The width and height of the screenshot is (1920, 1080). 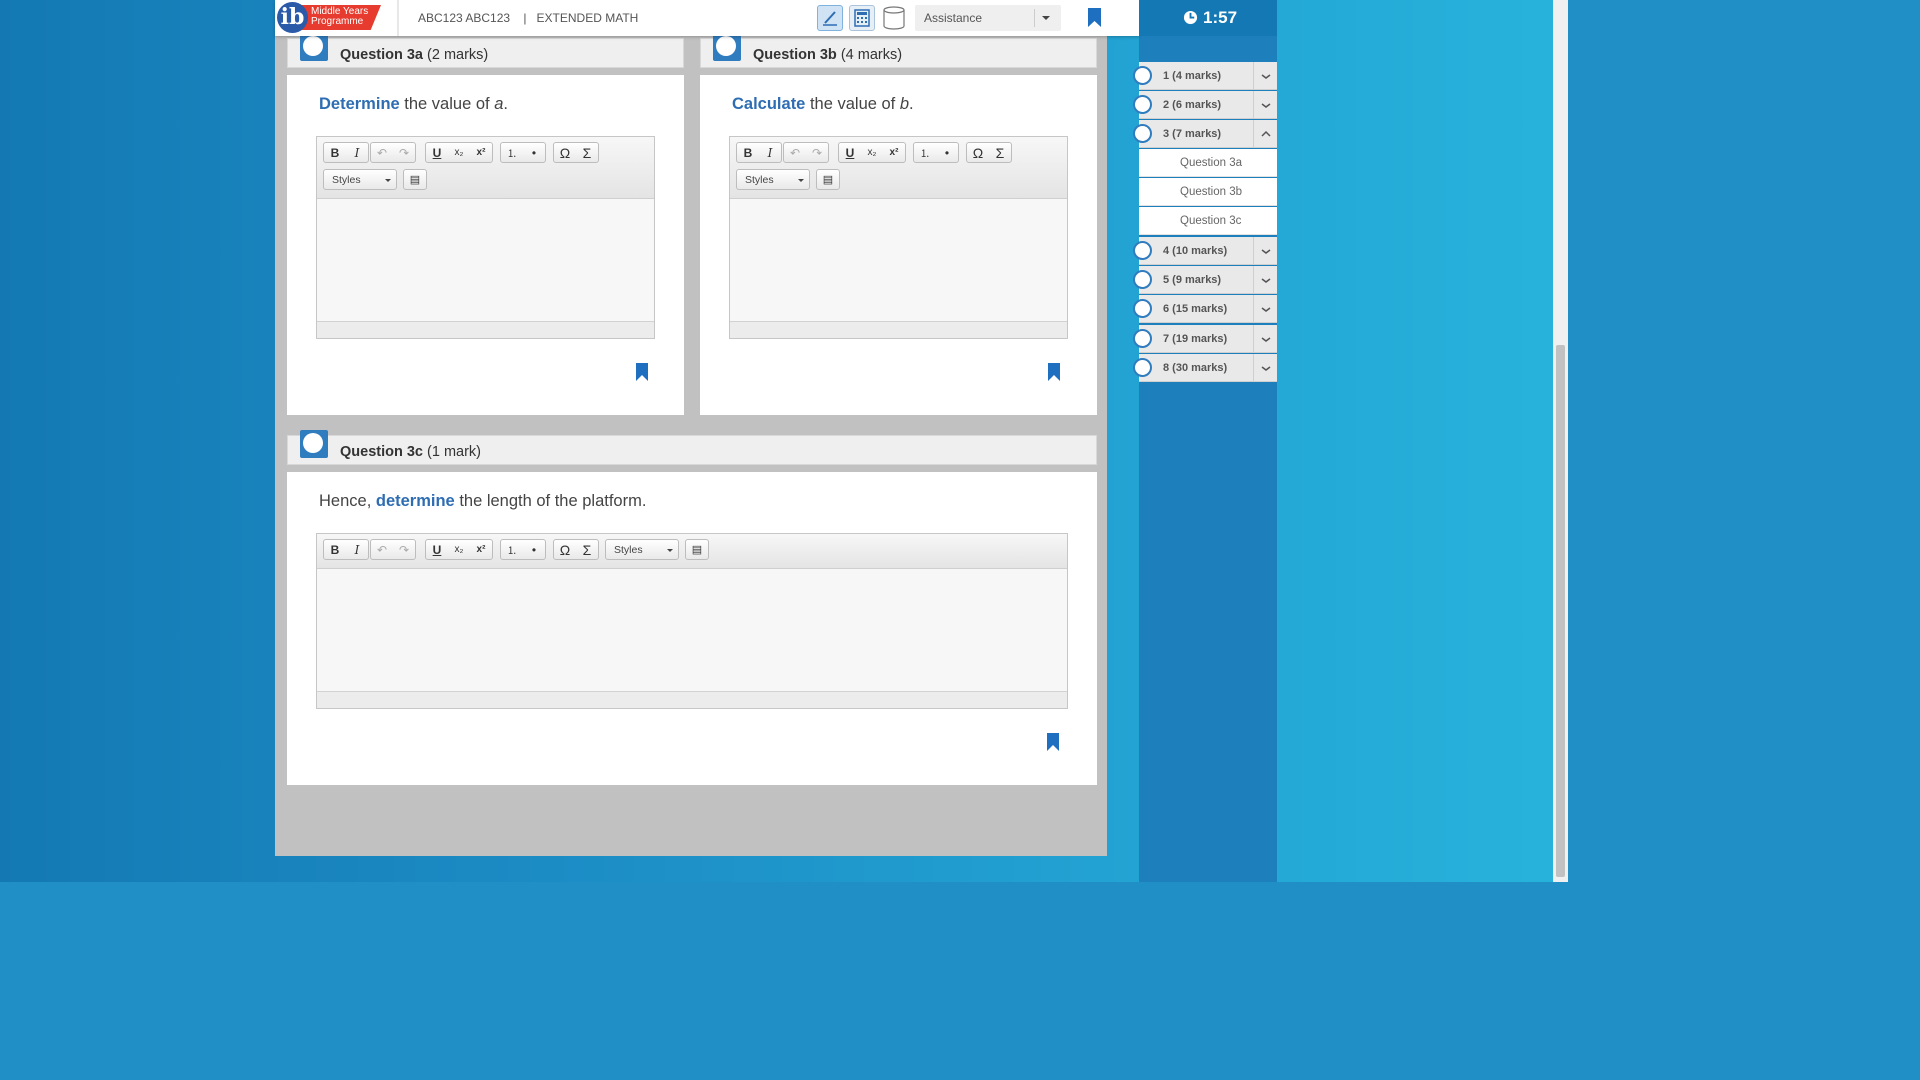 I want to click on collapse-toggle, so click(x=1265, y=133).